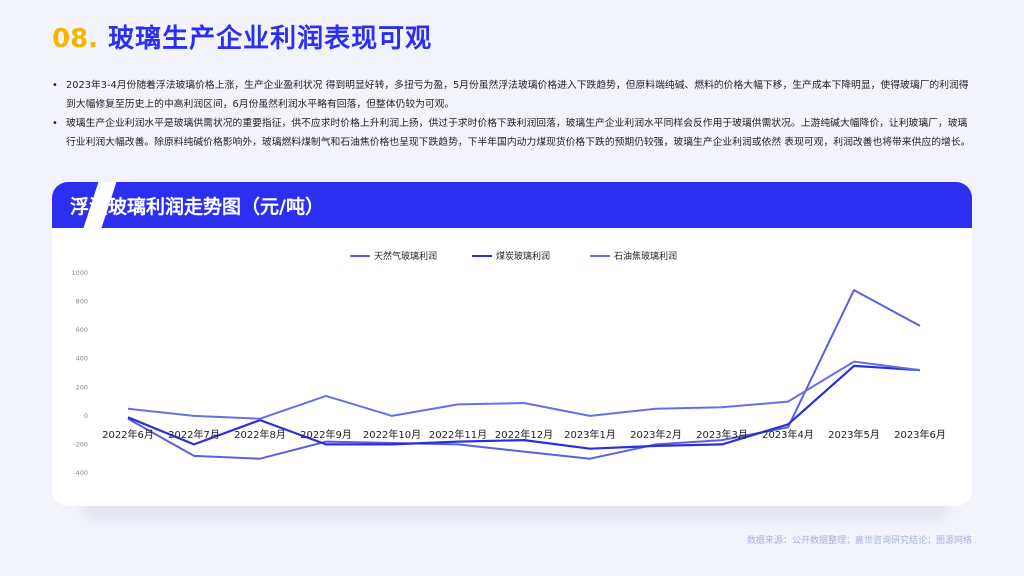  I want to click on y-tick-label: 1000, so click(79, 273).